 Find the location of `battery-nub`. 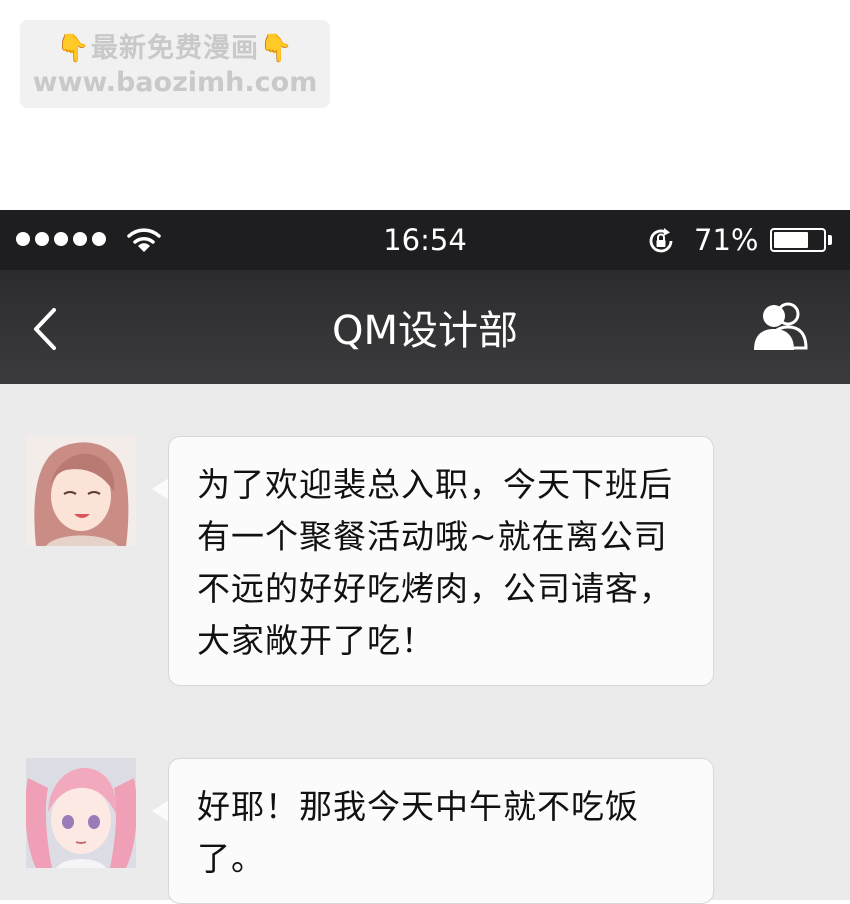

battery-nub is located at coordinates (830, 240).